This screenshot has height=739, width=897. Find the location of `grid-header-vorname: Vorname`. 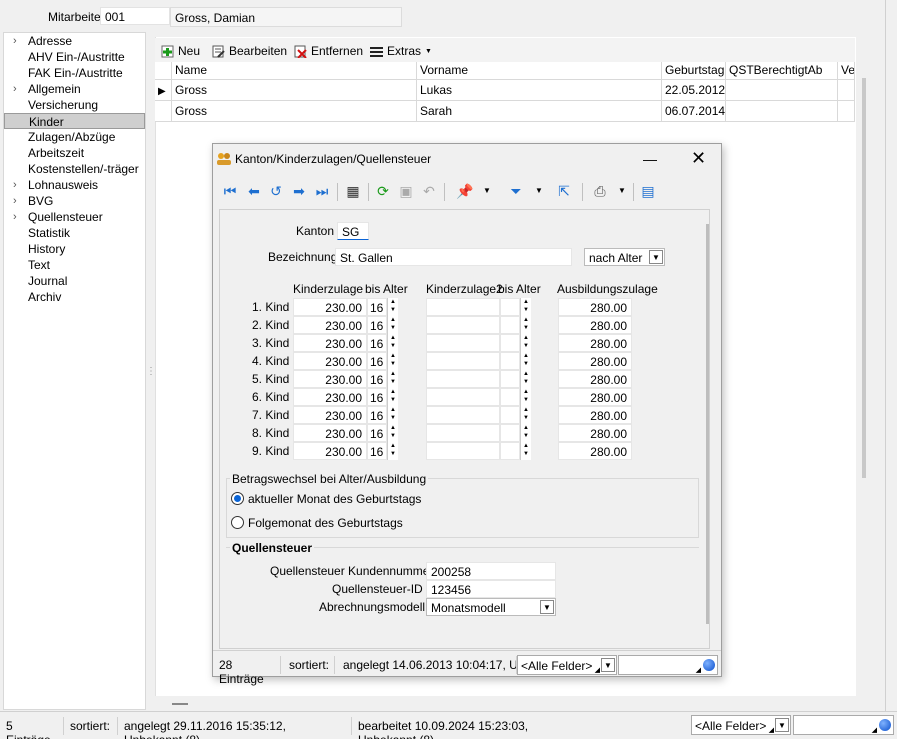

grid-header-vorname: Vorname is located at coordinates (539, 71).